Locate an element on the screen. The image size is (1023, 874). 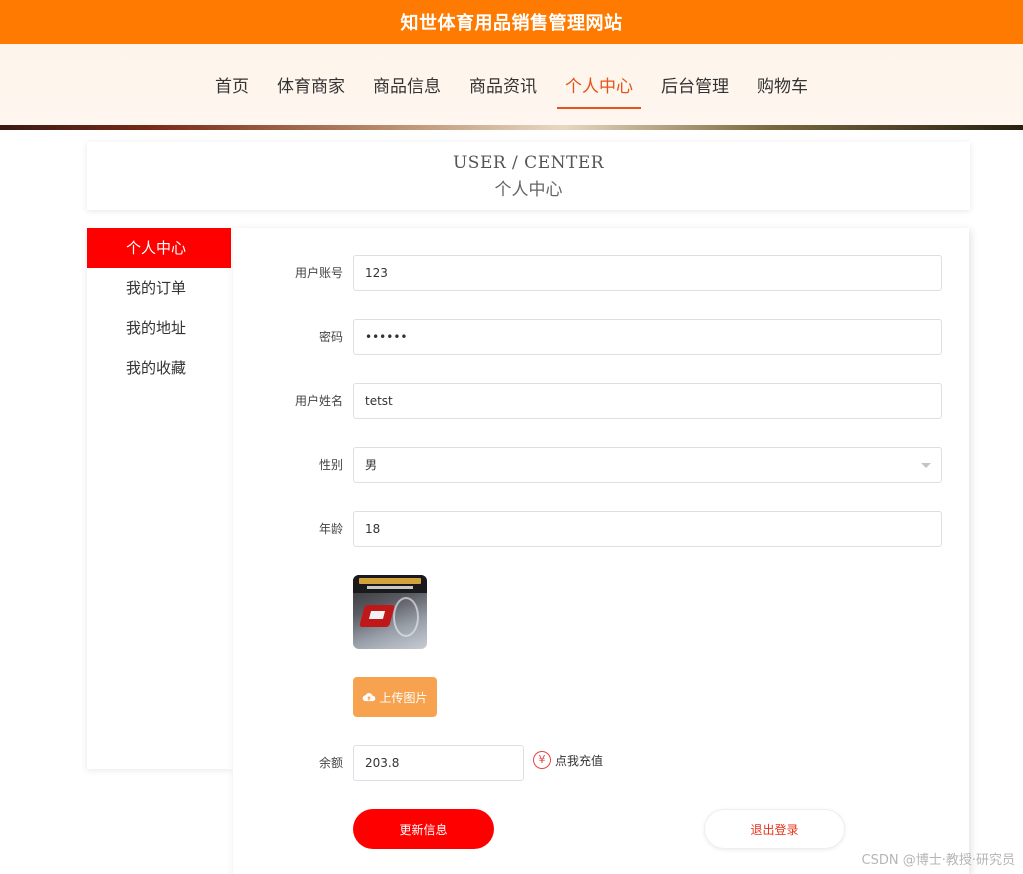
main-navigation: 首页 体育商家 商品信息 商品资讯 个人中心 后台管理 购物车 is located at coordinates (511, 87).